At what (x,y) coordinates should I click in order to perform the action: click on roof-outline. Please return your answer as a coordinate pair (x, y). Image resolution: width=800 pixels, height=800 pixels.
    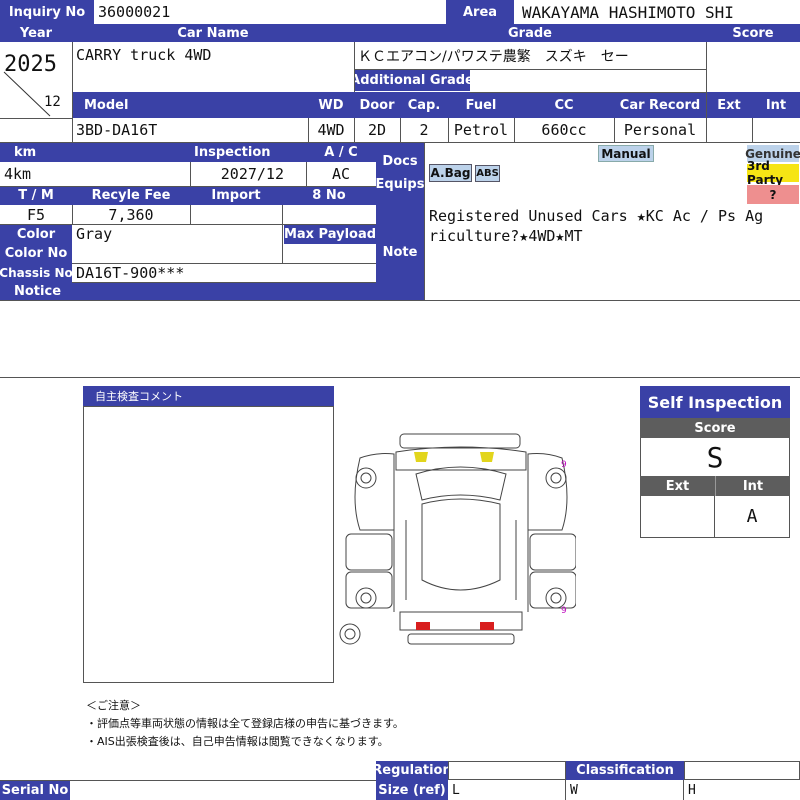
    Looking at the image, I should click on (461, 544).